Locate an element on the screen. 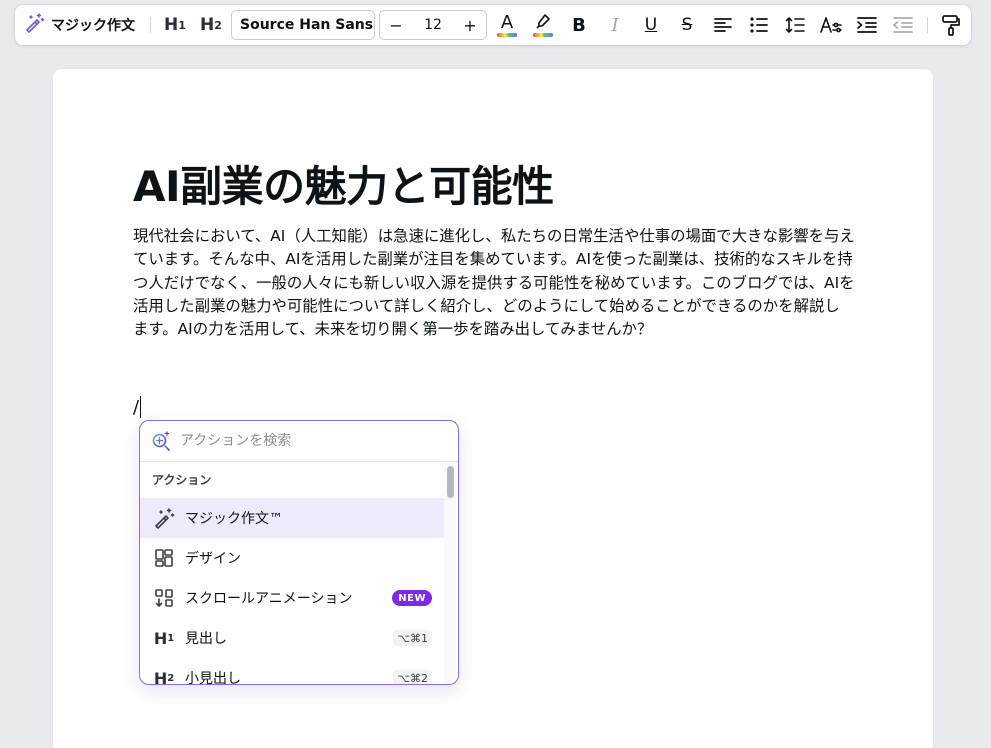 This screenshot has width=991, height=748. text-effects-button is located at coordinates (831, 25).